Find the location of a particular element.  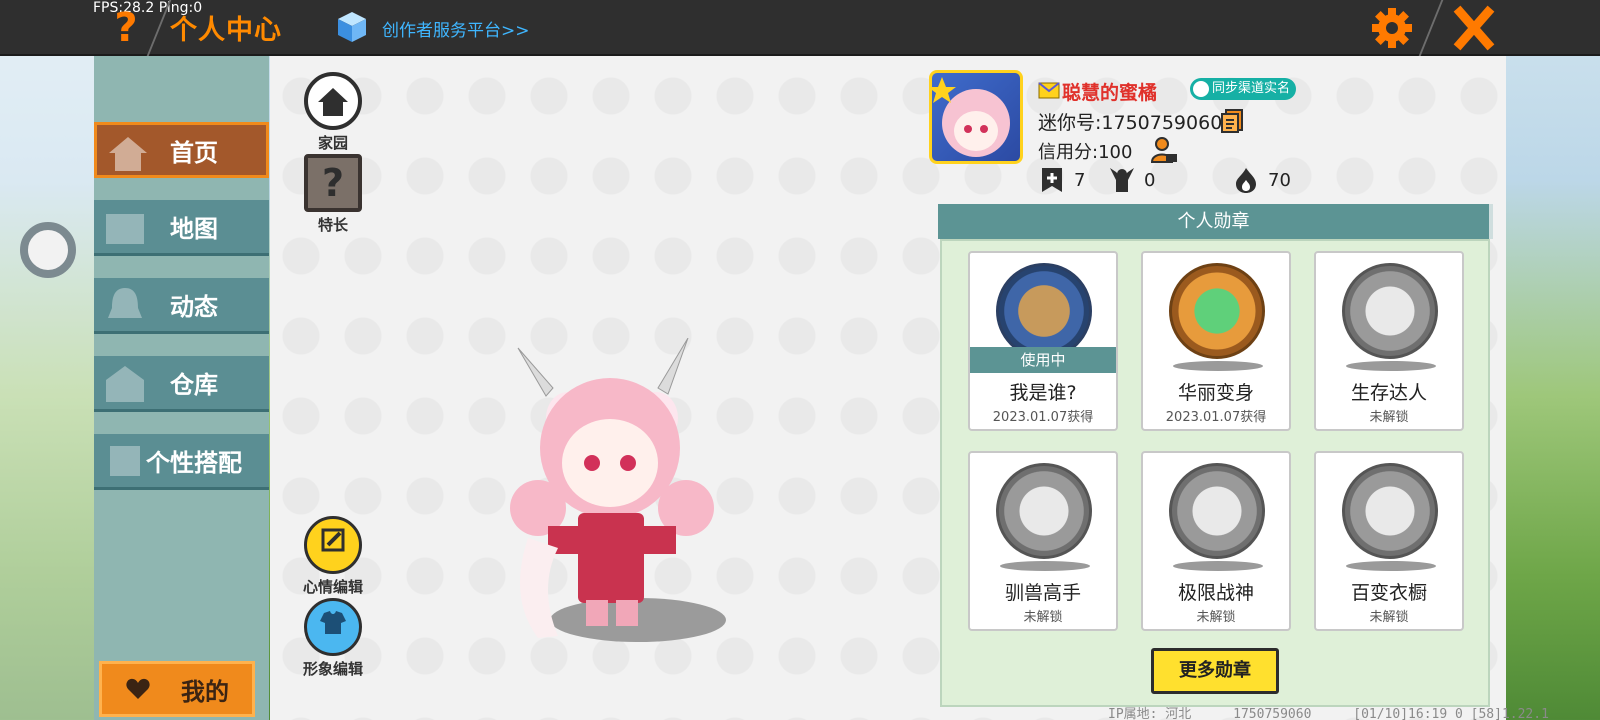

medal-card: 极限战神 未解锁 is located at coordinates (1216, 541).